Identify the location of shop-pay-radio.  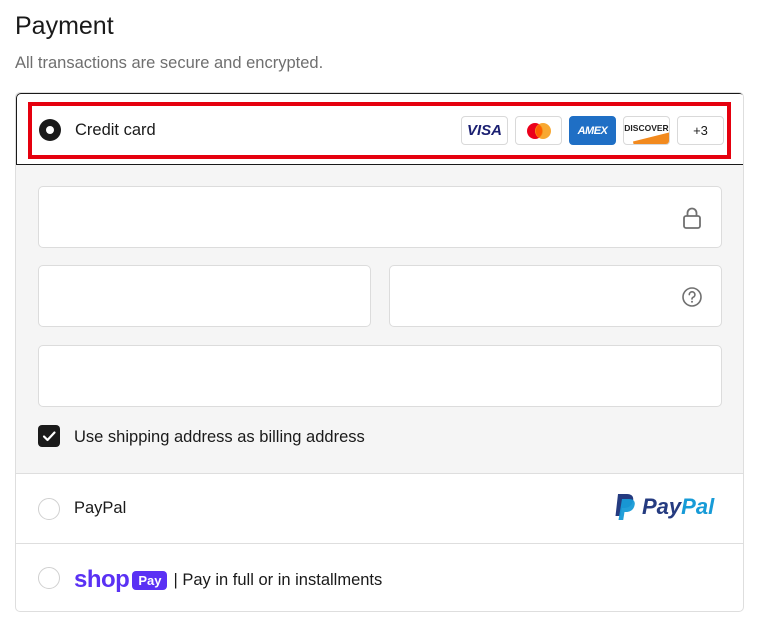
(49, 578).